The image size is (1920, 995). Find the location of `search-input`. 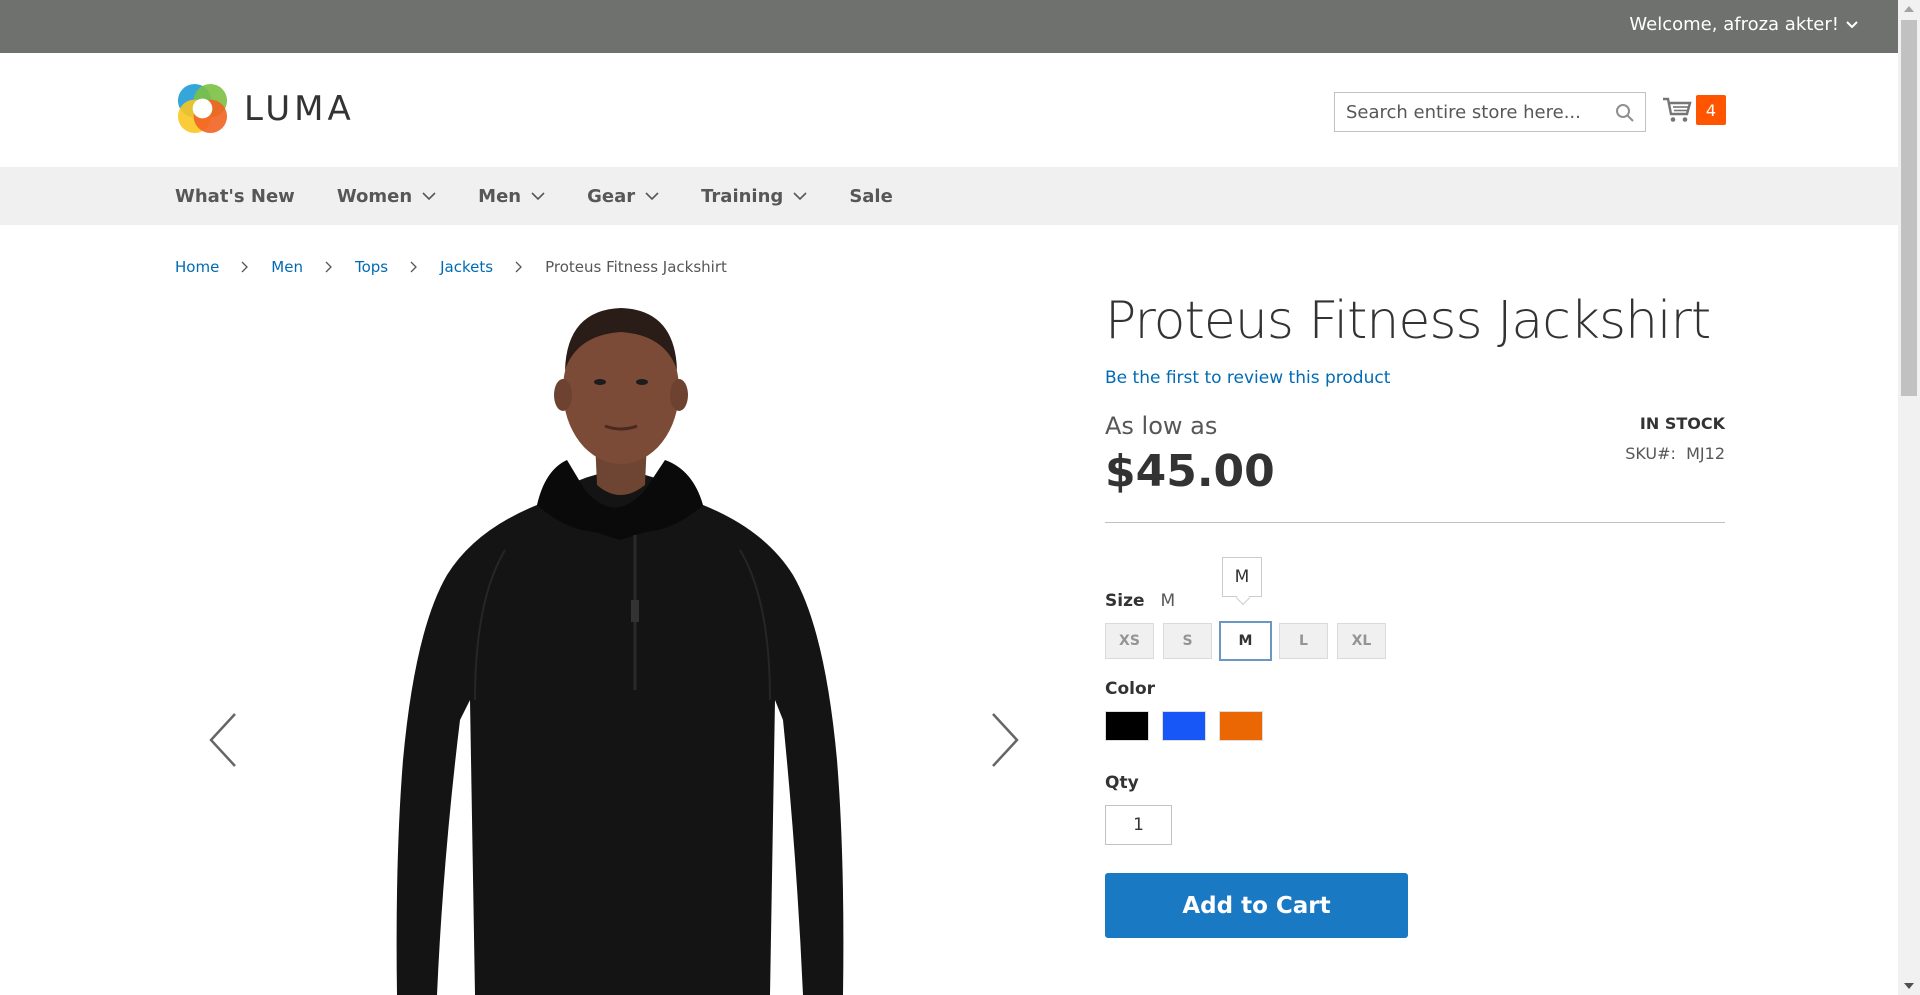

search-input is located at coordinates (1490, 112).